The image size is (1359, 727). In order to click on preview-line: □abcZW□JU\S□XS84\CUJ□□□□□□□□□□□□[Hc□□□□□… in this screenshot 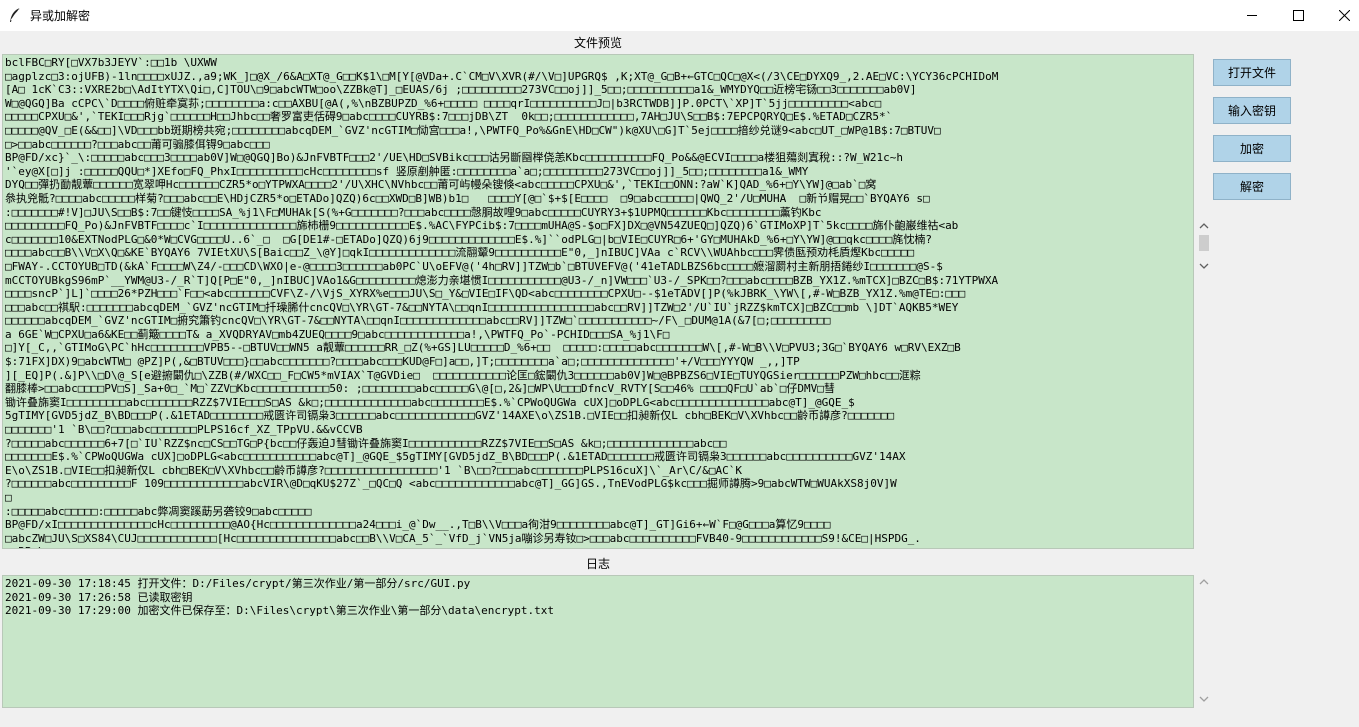, I will do `click(463, 538)`.